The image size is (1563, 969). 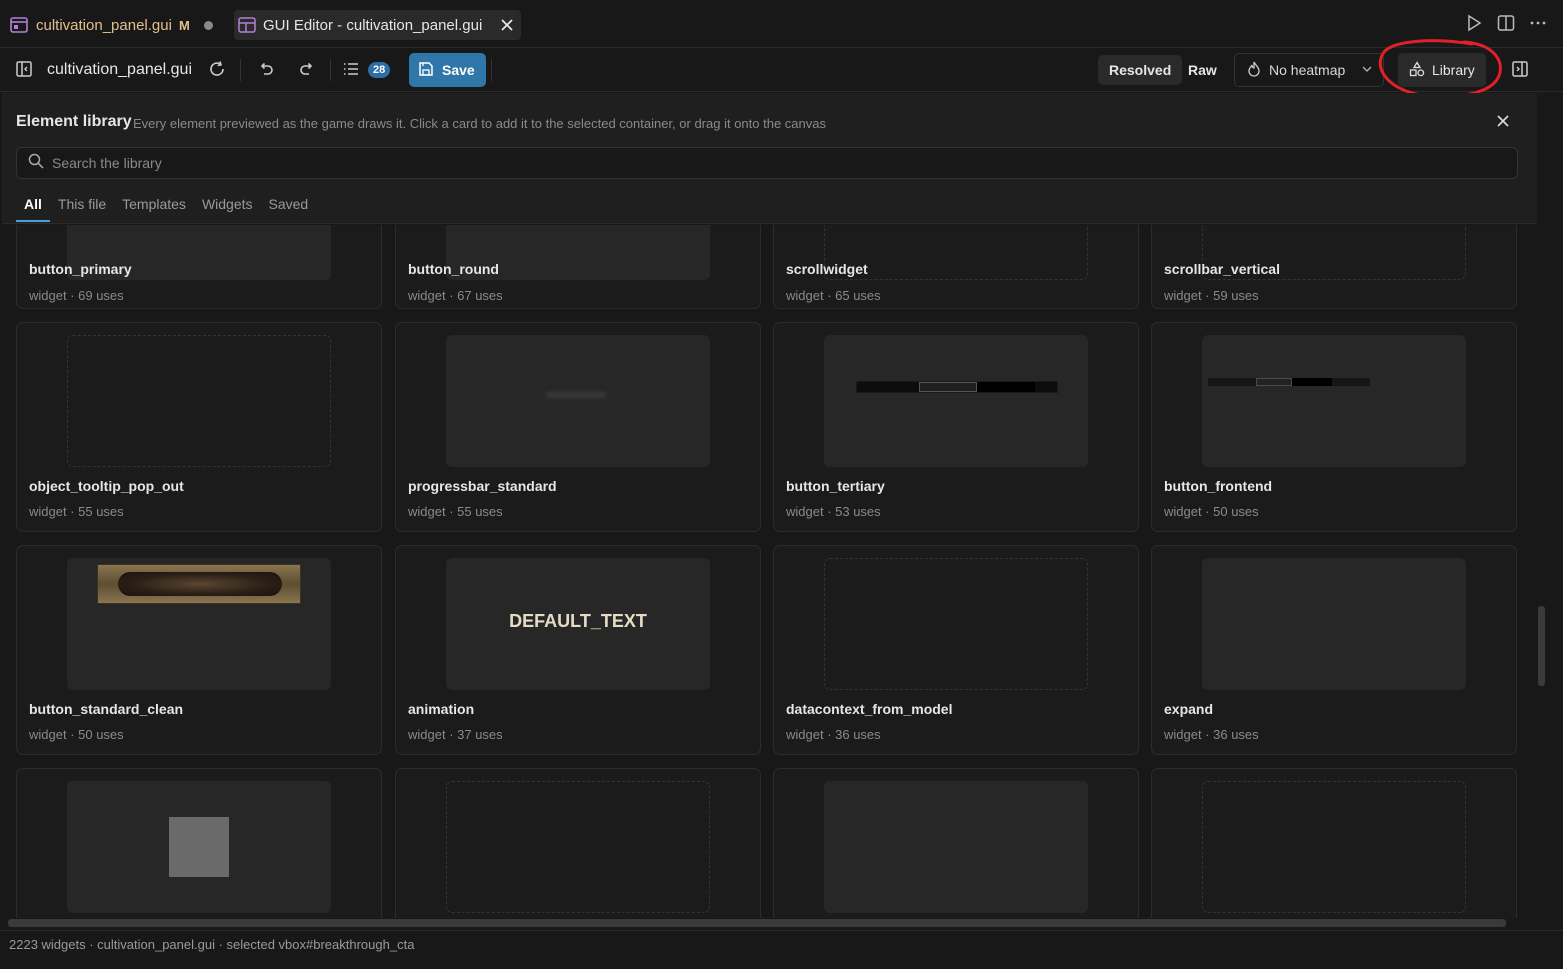 What do you see at coordinates (869, 709) in the screenshot?
I see `card-name: datacontext_from_model` at bounding box center [869, 709].